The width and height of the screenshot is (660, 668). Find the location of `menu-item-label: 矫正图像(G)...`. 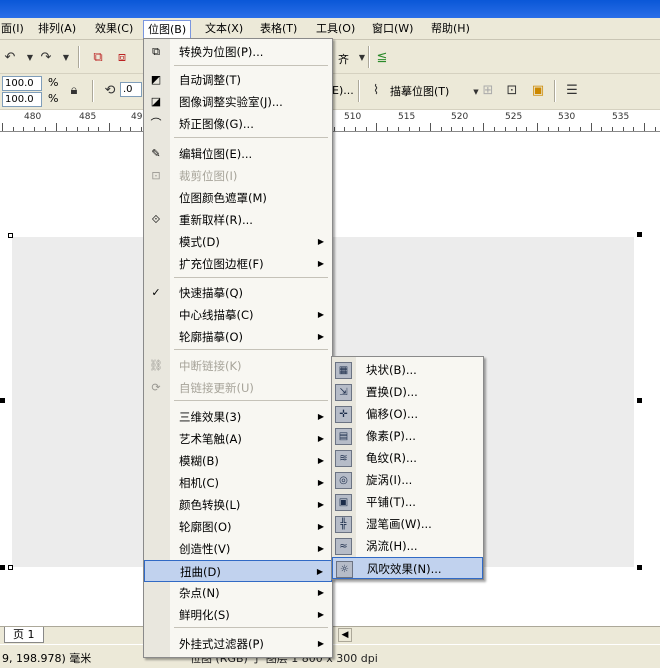

menu-item-label: 矫正图像(G)... is located at coordinates (216, 124).